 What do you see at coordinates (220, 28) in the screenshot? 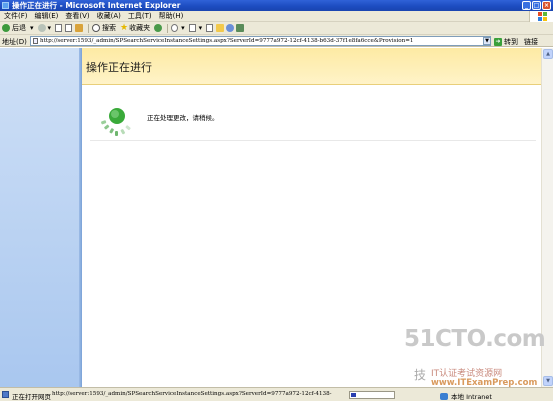
I see `folder-icon` at bounding box center [220, 28].